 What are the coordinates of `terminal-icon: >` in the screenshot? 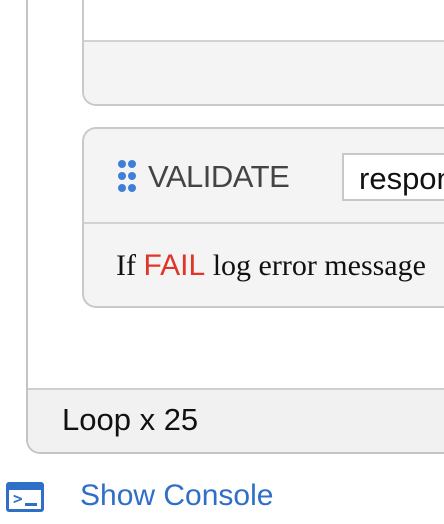 It's located at (25, 497).